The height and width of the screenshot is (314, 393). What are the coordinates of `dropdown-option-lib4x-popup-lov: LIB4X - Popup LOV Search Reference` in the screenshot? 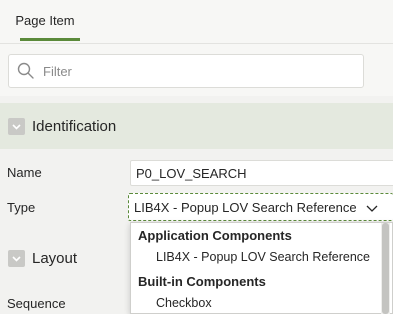 It's located at (263, 257).